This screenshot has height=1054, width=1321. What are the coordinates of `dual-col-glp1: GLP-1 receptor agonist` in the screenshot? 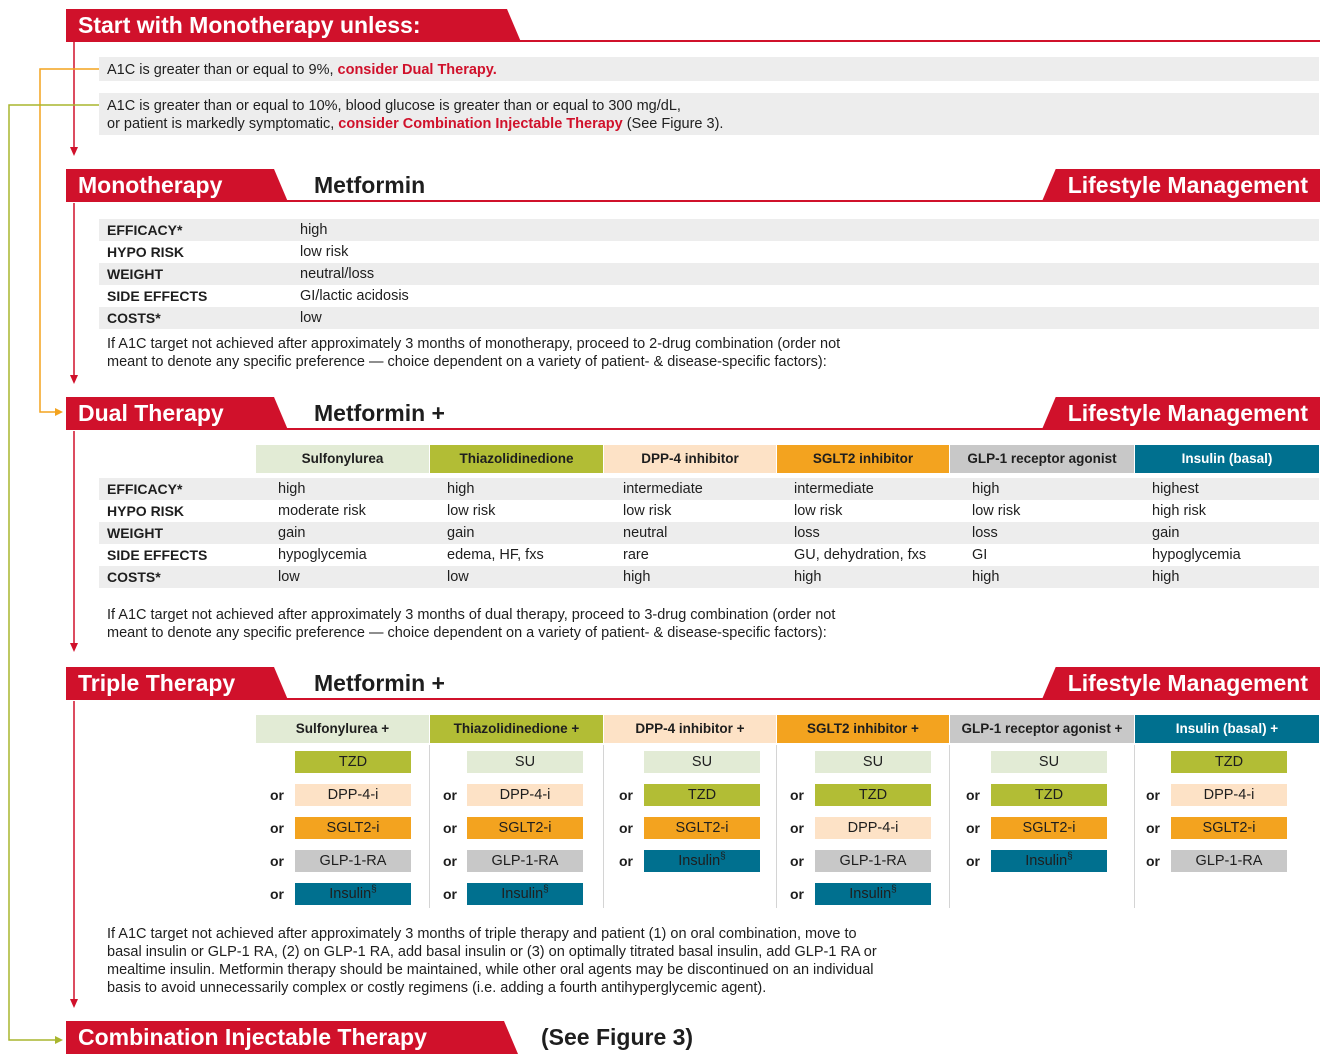 It's located at (1042, 459).